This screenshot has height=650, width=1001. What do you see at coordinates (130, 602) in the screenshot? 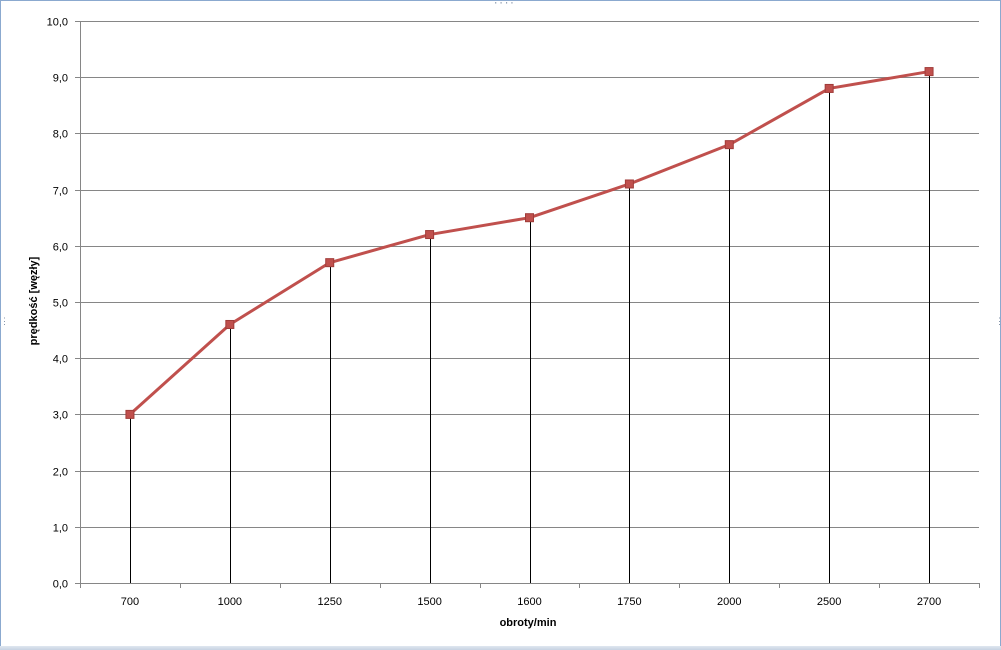
I see `x-tick-label: 700` at bounding box center [130, 602].